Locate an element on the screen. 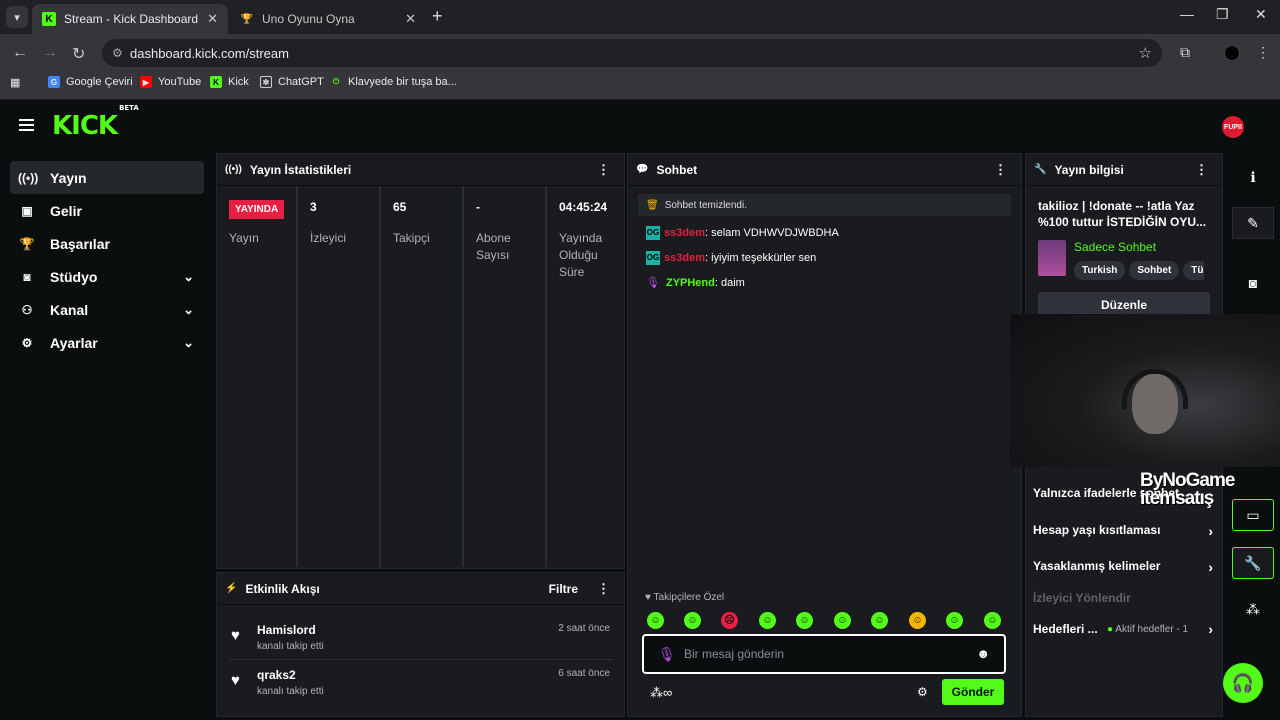 The image size is (1280, 720). screen-icon: ▭ is located at coordinates (1253, 515).